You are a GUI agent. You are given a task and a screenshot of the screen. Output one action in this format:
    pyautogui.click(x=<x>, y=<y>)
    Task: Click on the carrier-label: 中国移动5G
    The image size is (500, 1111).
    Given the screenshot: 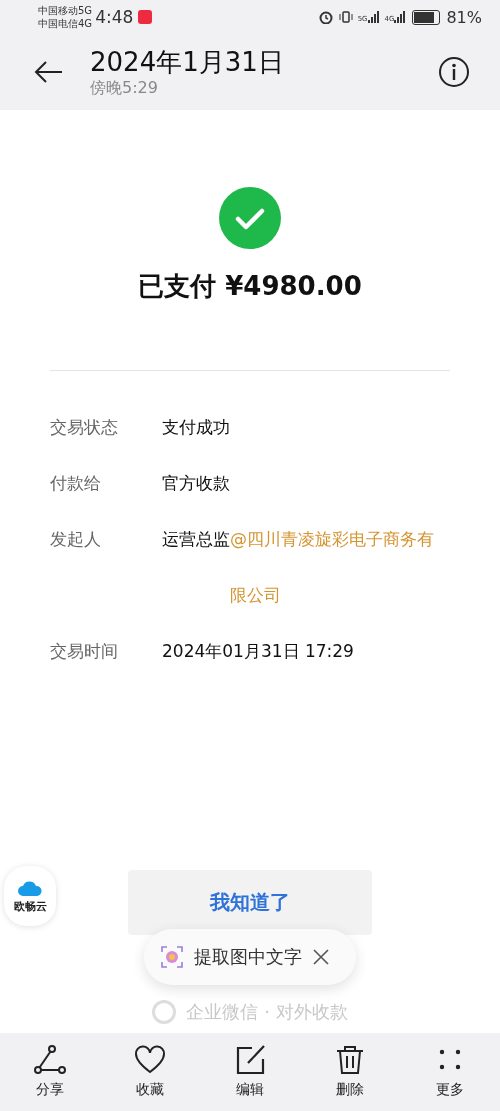 What is the action you would take?
    pyautogui.click(x=65, y=10)
    